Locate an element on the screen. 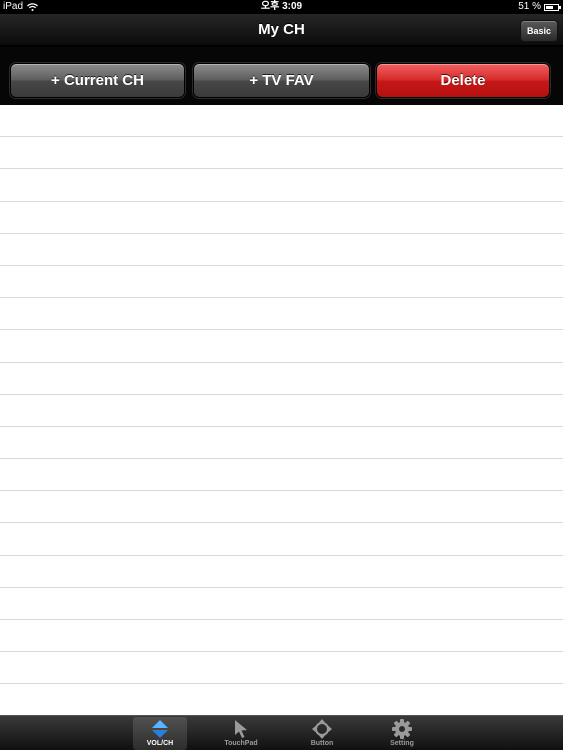 Image resolution: width=563 pixels, height=750 pixels. status-time: 오후 3:09 is located at coordinates (281, 6).